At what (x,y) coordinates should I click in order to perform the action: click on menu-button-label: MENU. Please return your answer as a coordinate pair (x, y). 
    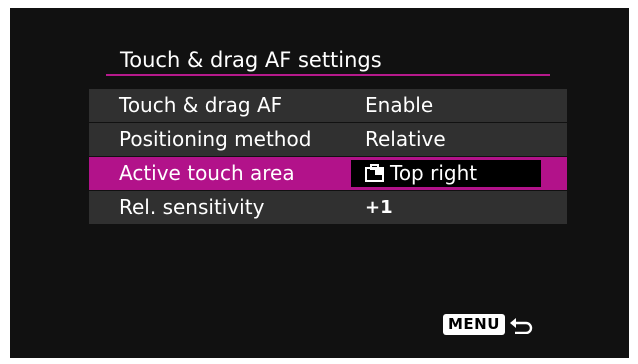
    Looking at the image, I should click on (474, 324).